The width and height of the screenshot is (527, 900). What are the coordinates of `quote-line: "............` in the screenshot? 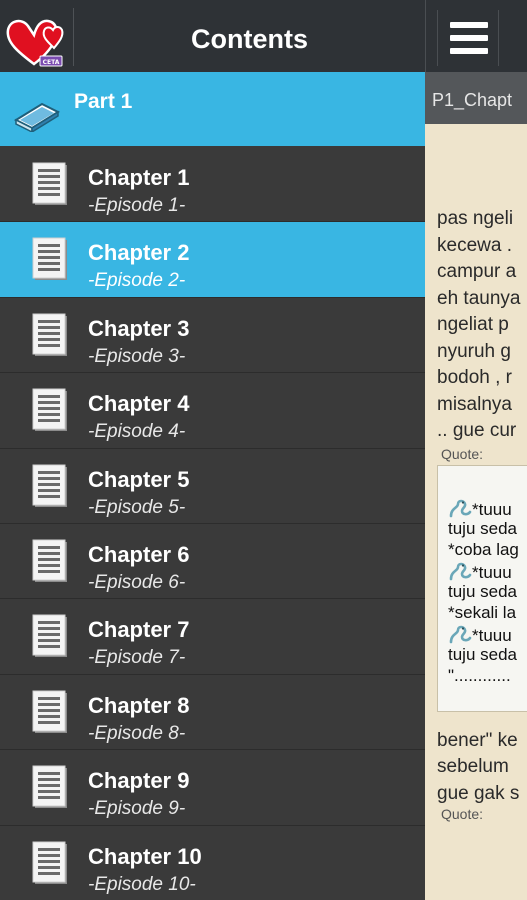 It's located at (479, 675).